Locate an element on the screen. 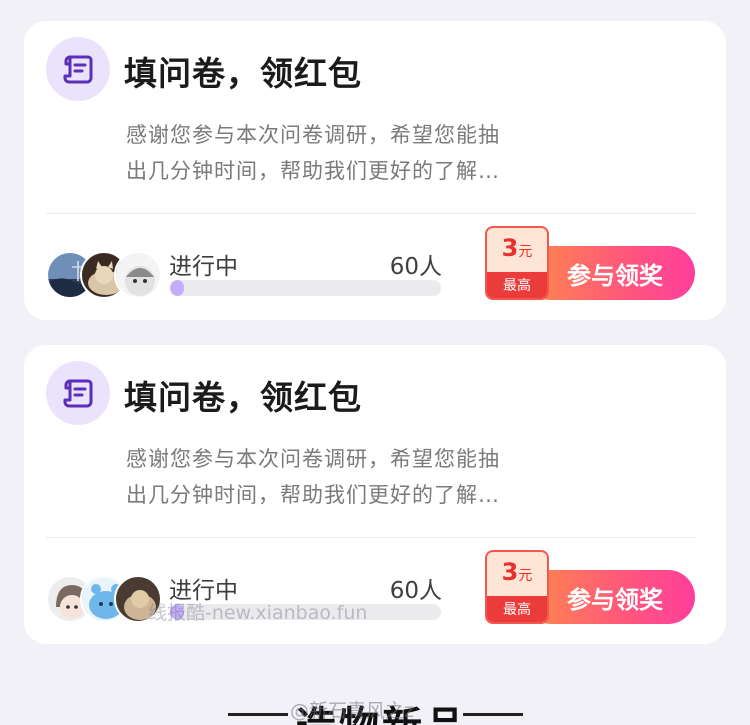  watermark: 线报酷-new.xianbao.fun is located at coordinates (258, 613).